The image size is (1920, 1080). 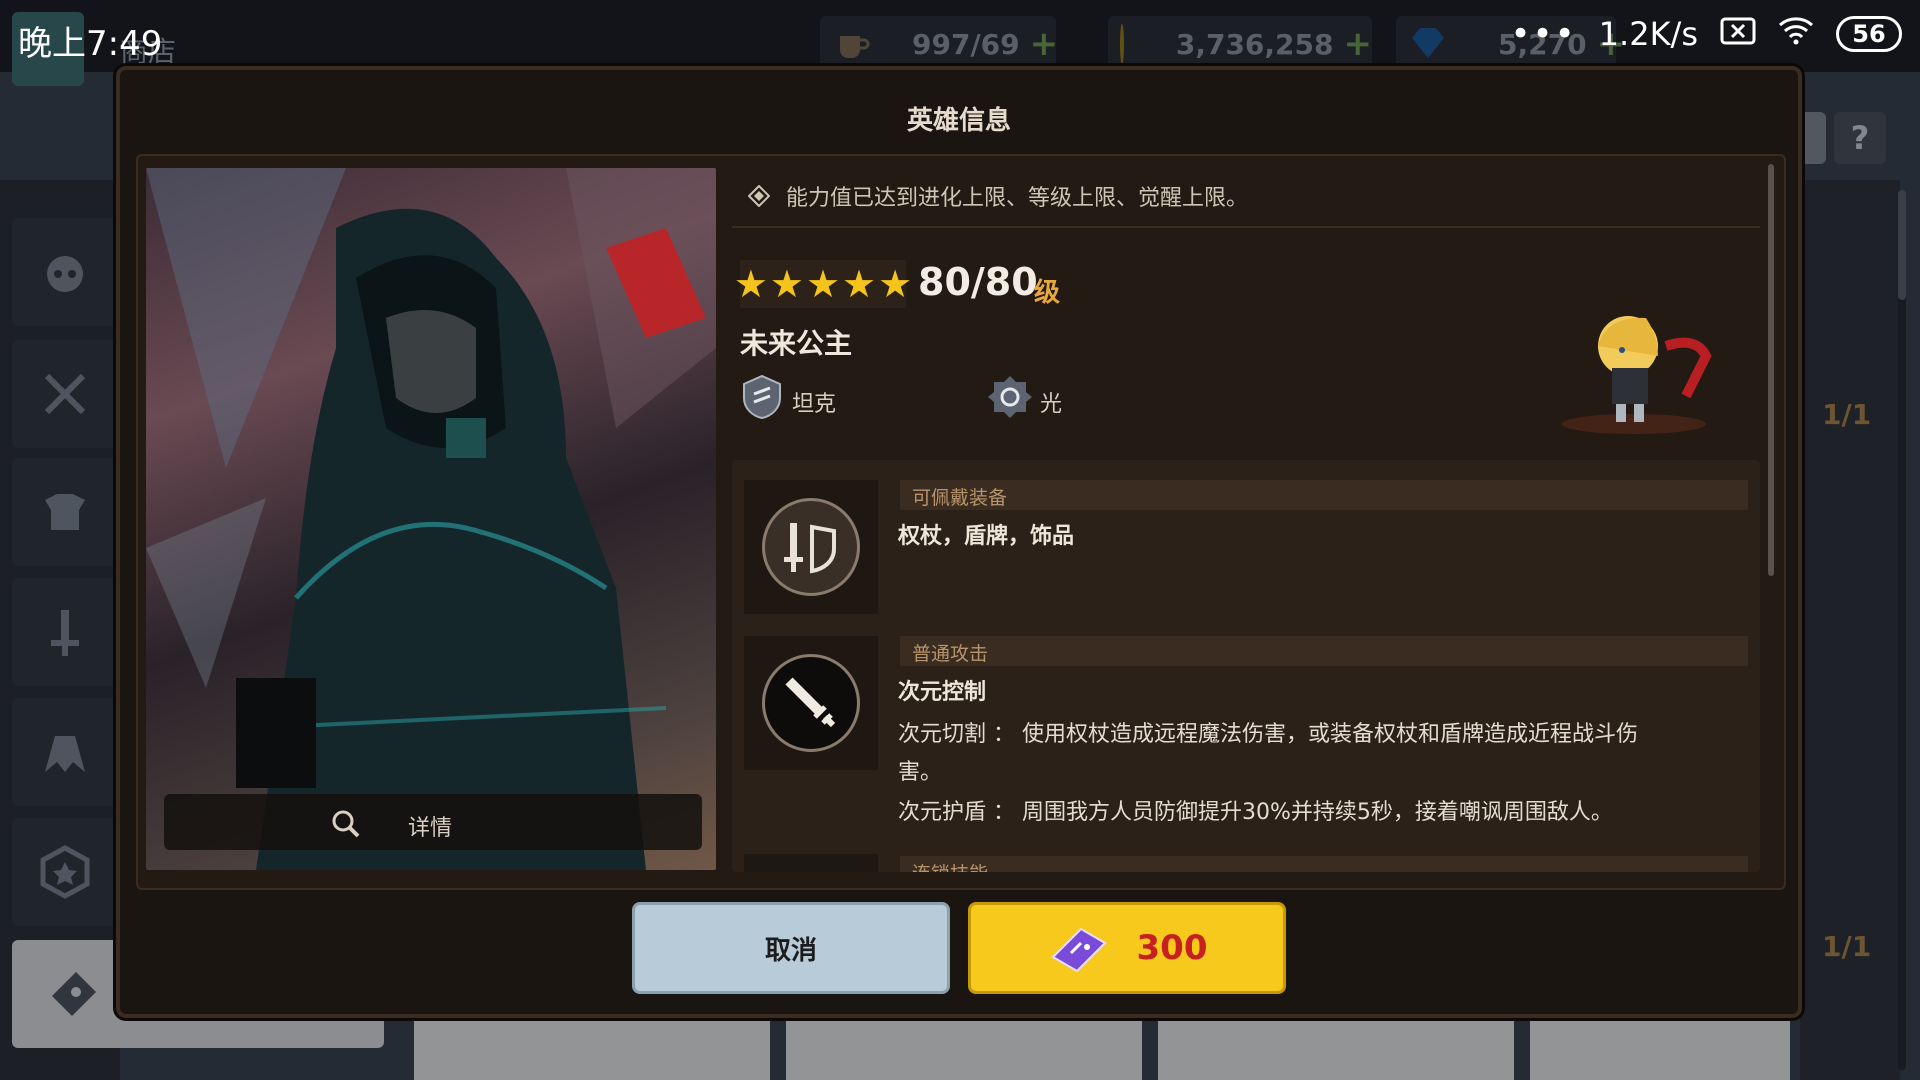 I want to click on section-header-label: 普通攻击, so click(x=950, y=654).